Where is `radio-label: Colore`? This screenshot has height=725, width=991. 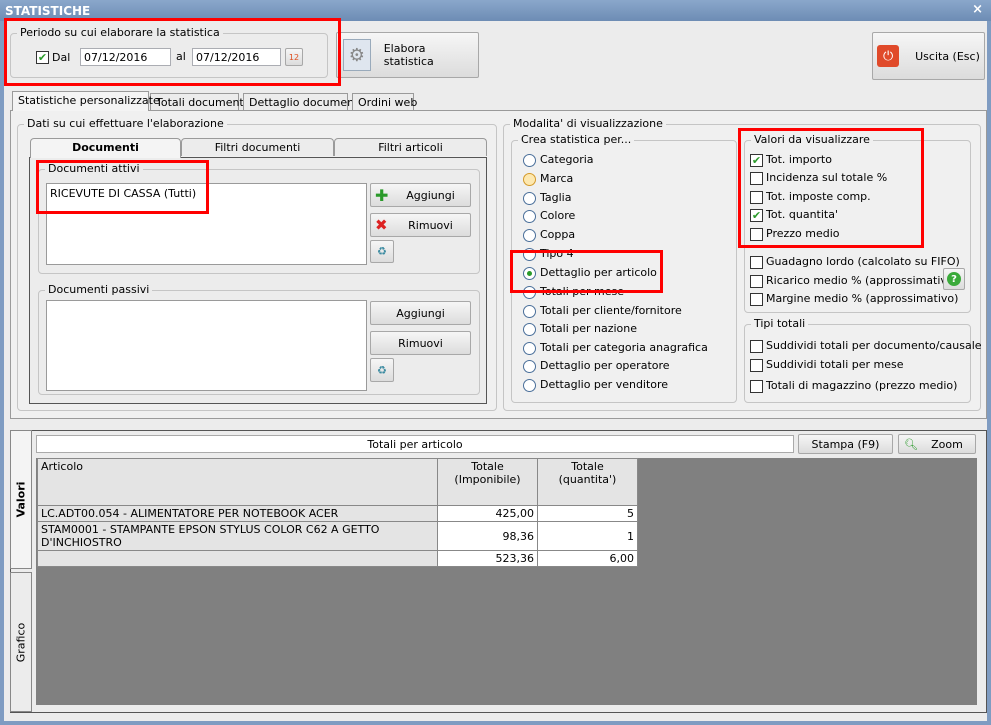 radio-label: Colore is located at coordinates (558, 215).